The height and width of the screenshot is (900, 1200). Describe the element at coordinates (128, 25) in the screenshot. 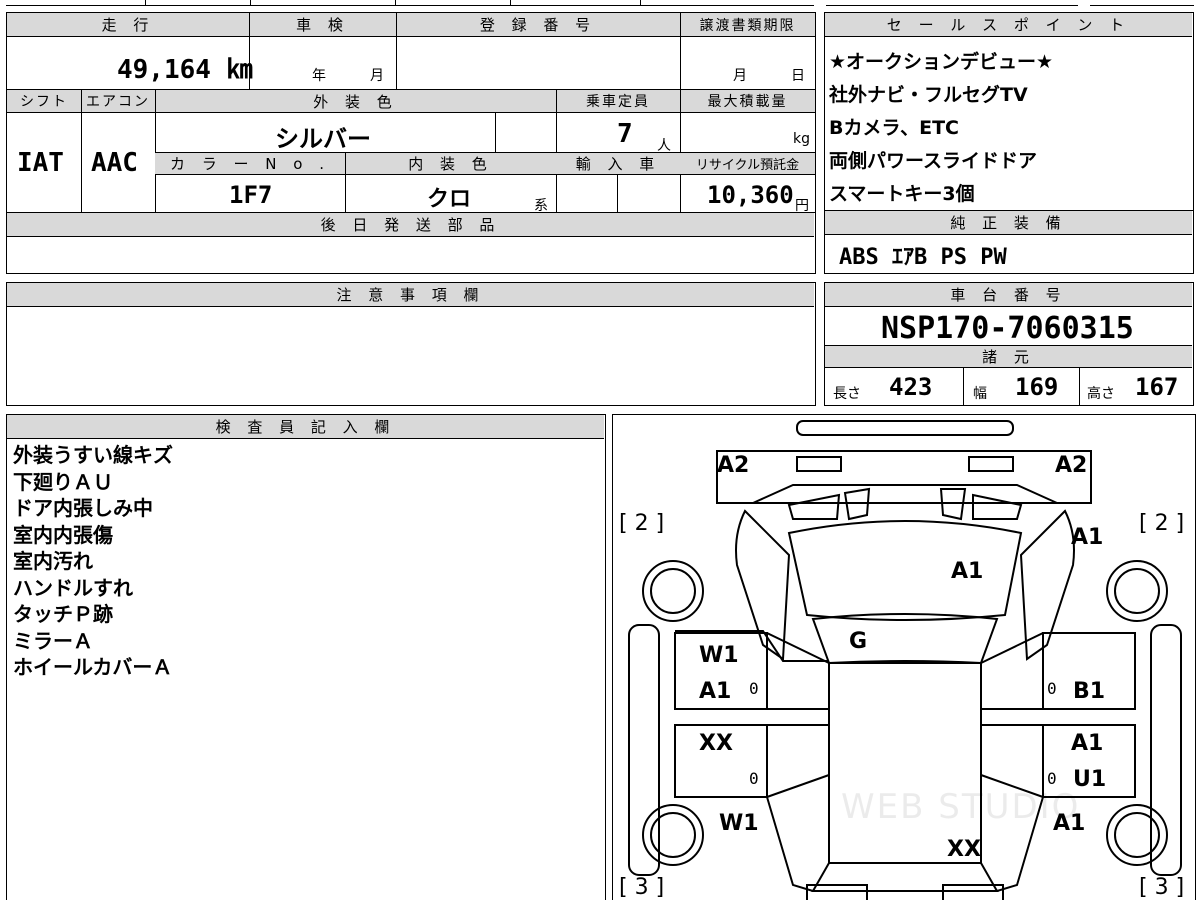

I see `mileage-header: 走 行` at that location.